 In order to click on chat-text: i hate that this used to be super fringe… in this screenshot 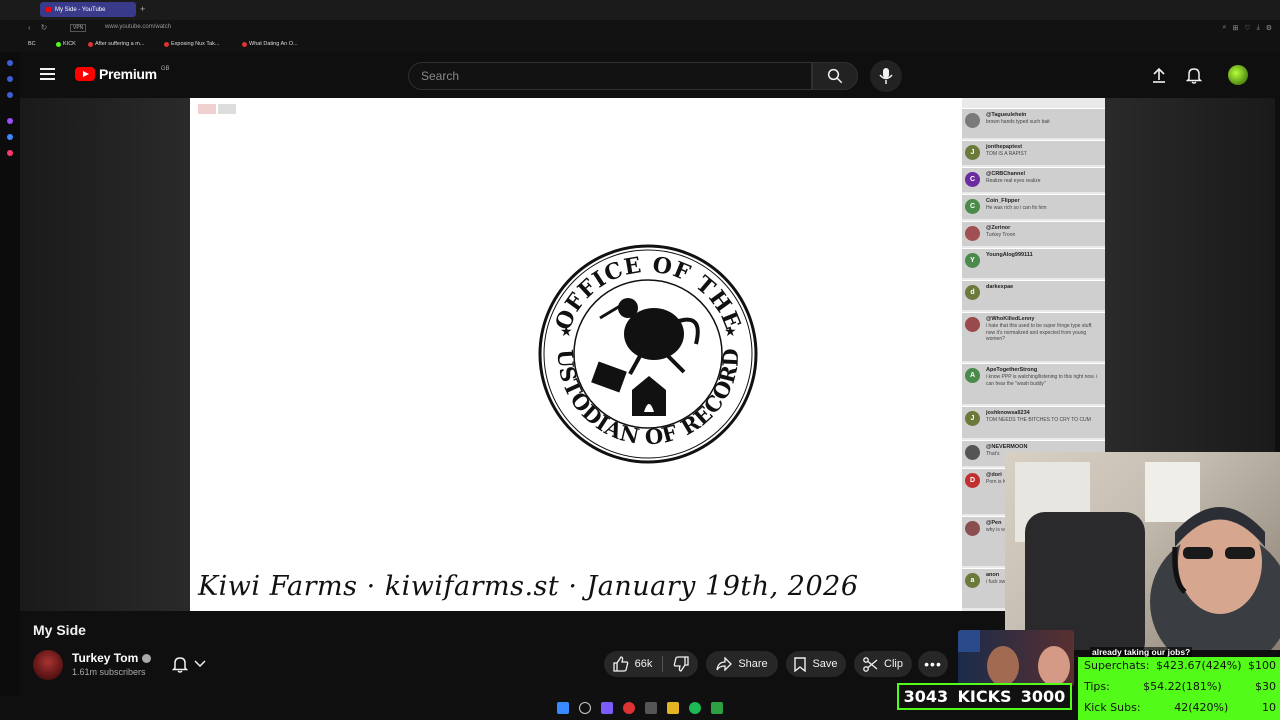, I will do `click(1039, 332)`.